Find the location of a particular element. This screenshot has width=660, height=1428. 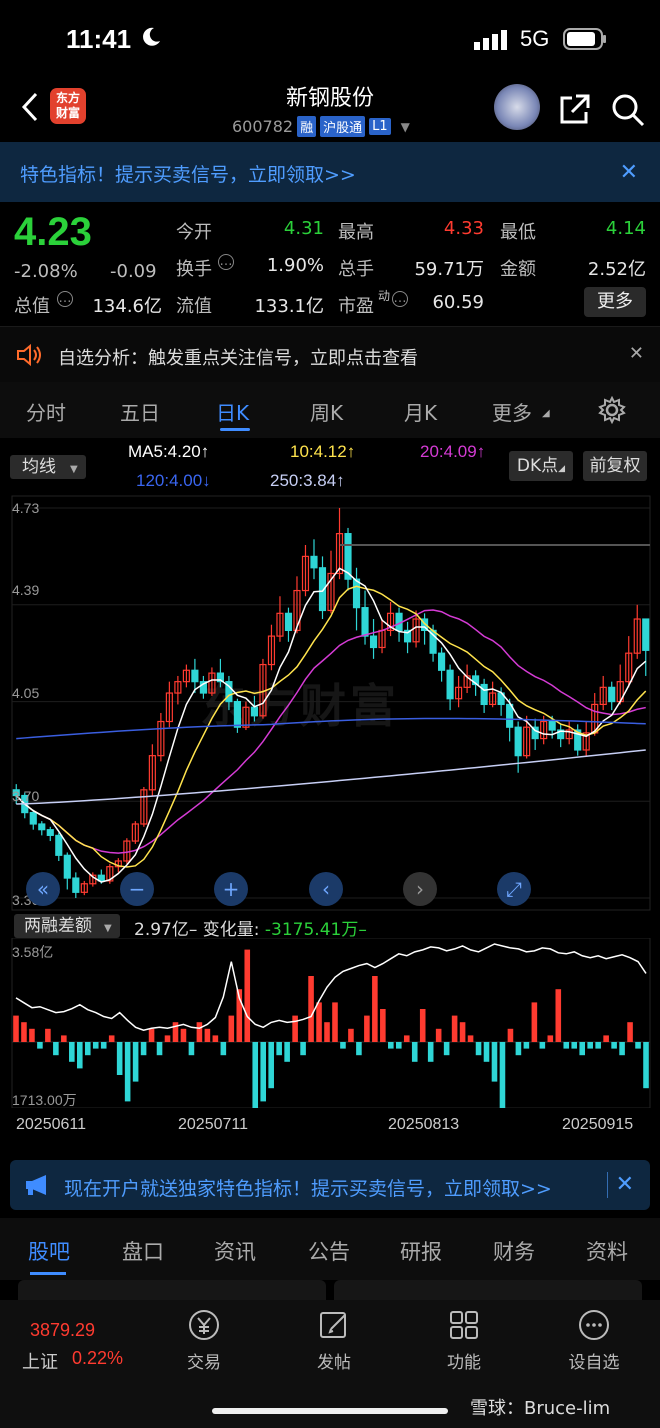

account-promo-banner: 现在开户就送独家特色指标！提示买卖信号，立即领取>> ✕ is located at coordinates (330, 1185).